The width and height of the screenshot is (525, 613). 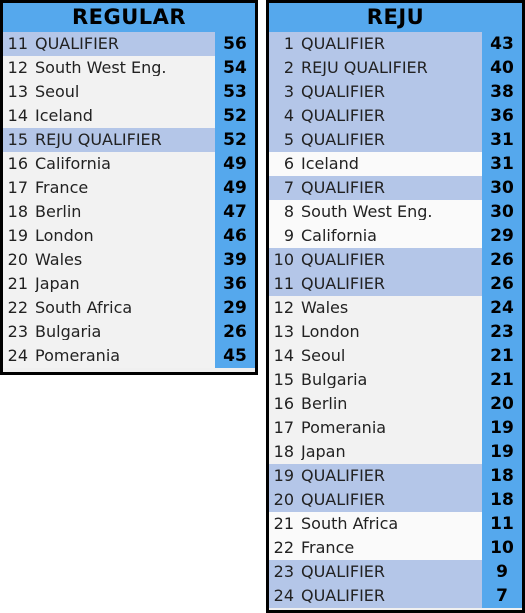 What do you see at coordinates (395, 476) in the screenshot?
I see `table-row: 19 QUALIFIER 18` at bounding box center [395, 476].